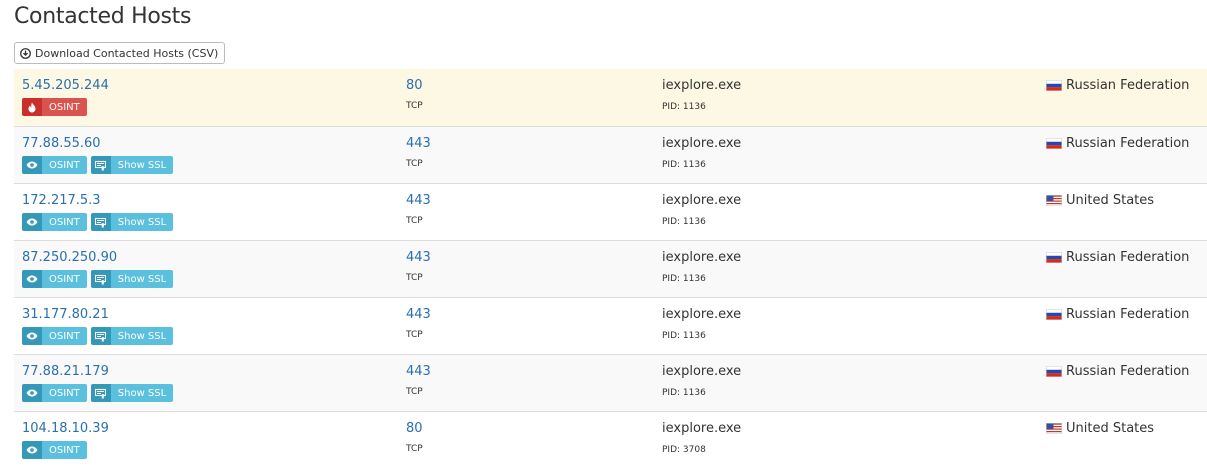 Image resolution: width=1207 pixels, height=468 pixels. Describe the element at coordinates (61, 200) in the screenshot. I see `host-ip-link: 172.217.5.3` at that location.